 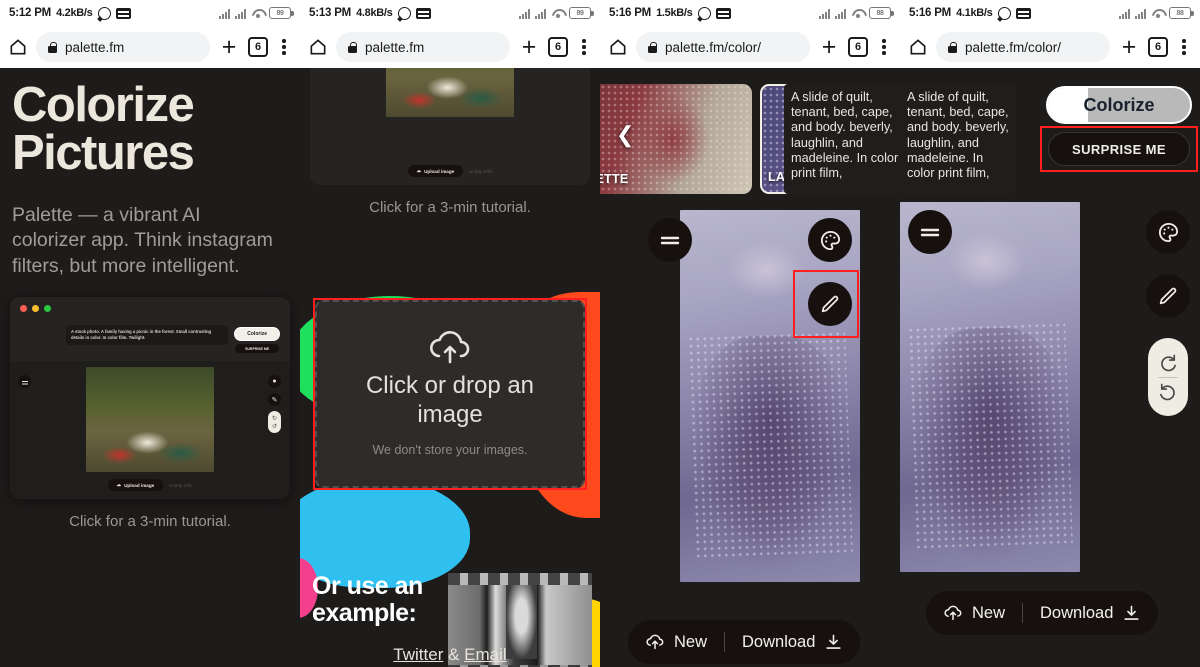 What do you see at coordinates (713, 47) in the screenshot?
I see `url-text: palette.fm/color/` at bounding box center [713, 47].